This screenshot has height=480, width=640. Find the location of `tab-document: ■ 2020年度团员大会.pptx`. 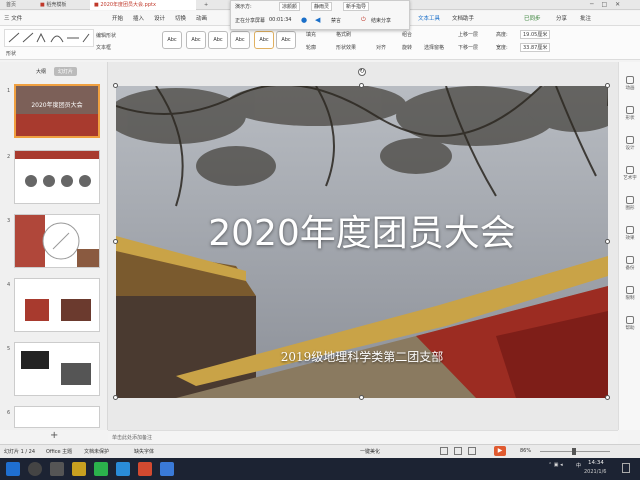

tab-document: ■ 2020年度团员大会.pptx is located at coordinates (143, 5).